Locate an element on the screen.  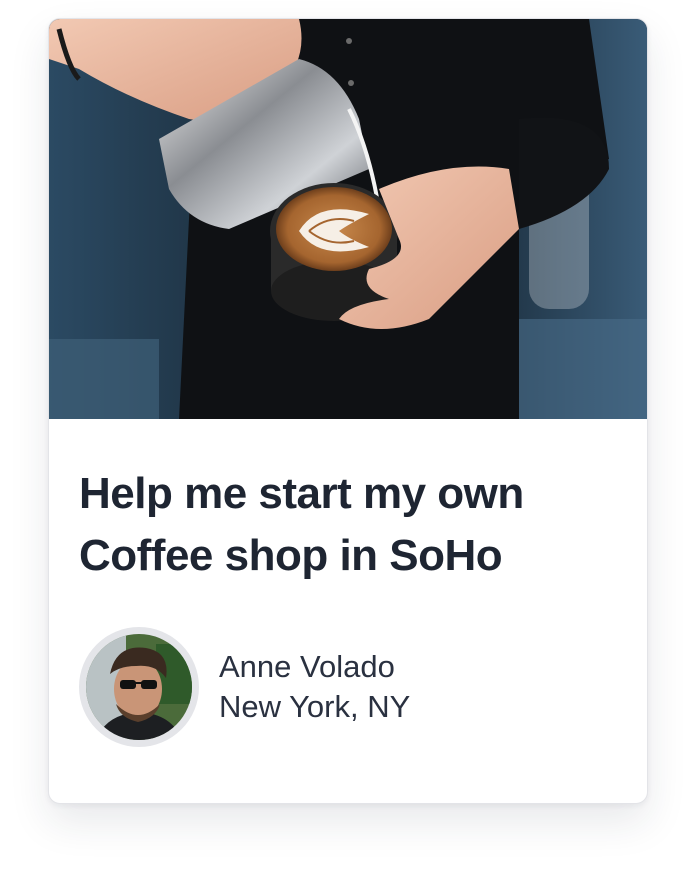
author-info: Anne Volado New York, NY is located at coordinates (244, 687).